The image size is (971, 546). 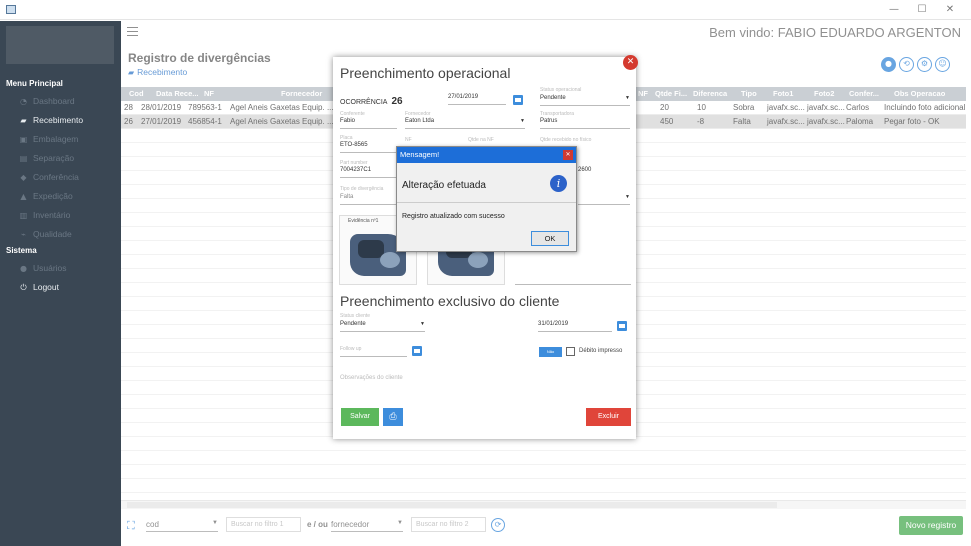 I want to click on qtde-nf-label: Qtde na NF, so click(x=481, y=140).